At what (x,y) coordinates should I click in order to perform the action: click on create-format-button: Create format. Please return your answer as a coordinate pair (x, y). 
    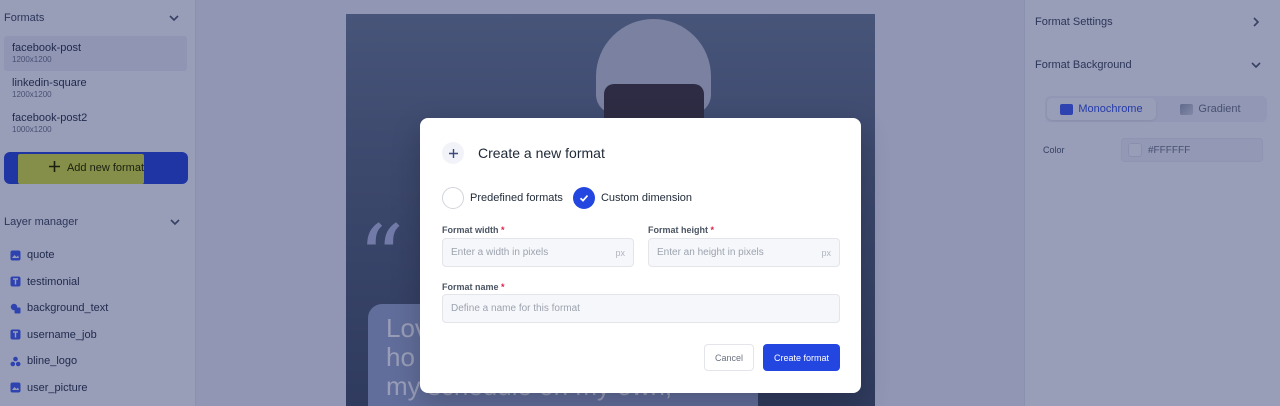
    Looking at the image, I should click on (801, 357).